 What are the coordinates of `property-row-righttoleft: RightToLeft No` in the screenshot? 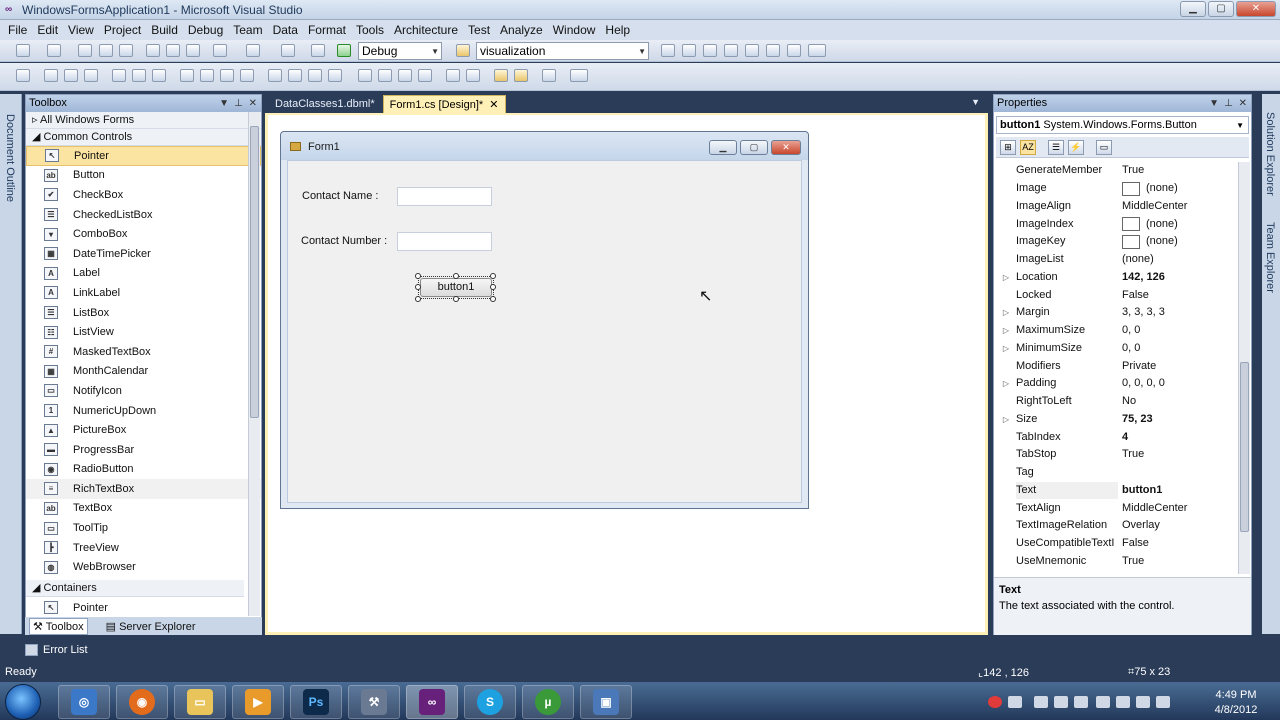 It's located at (1117, 402).